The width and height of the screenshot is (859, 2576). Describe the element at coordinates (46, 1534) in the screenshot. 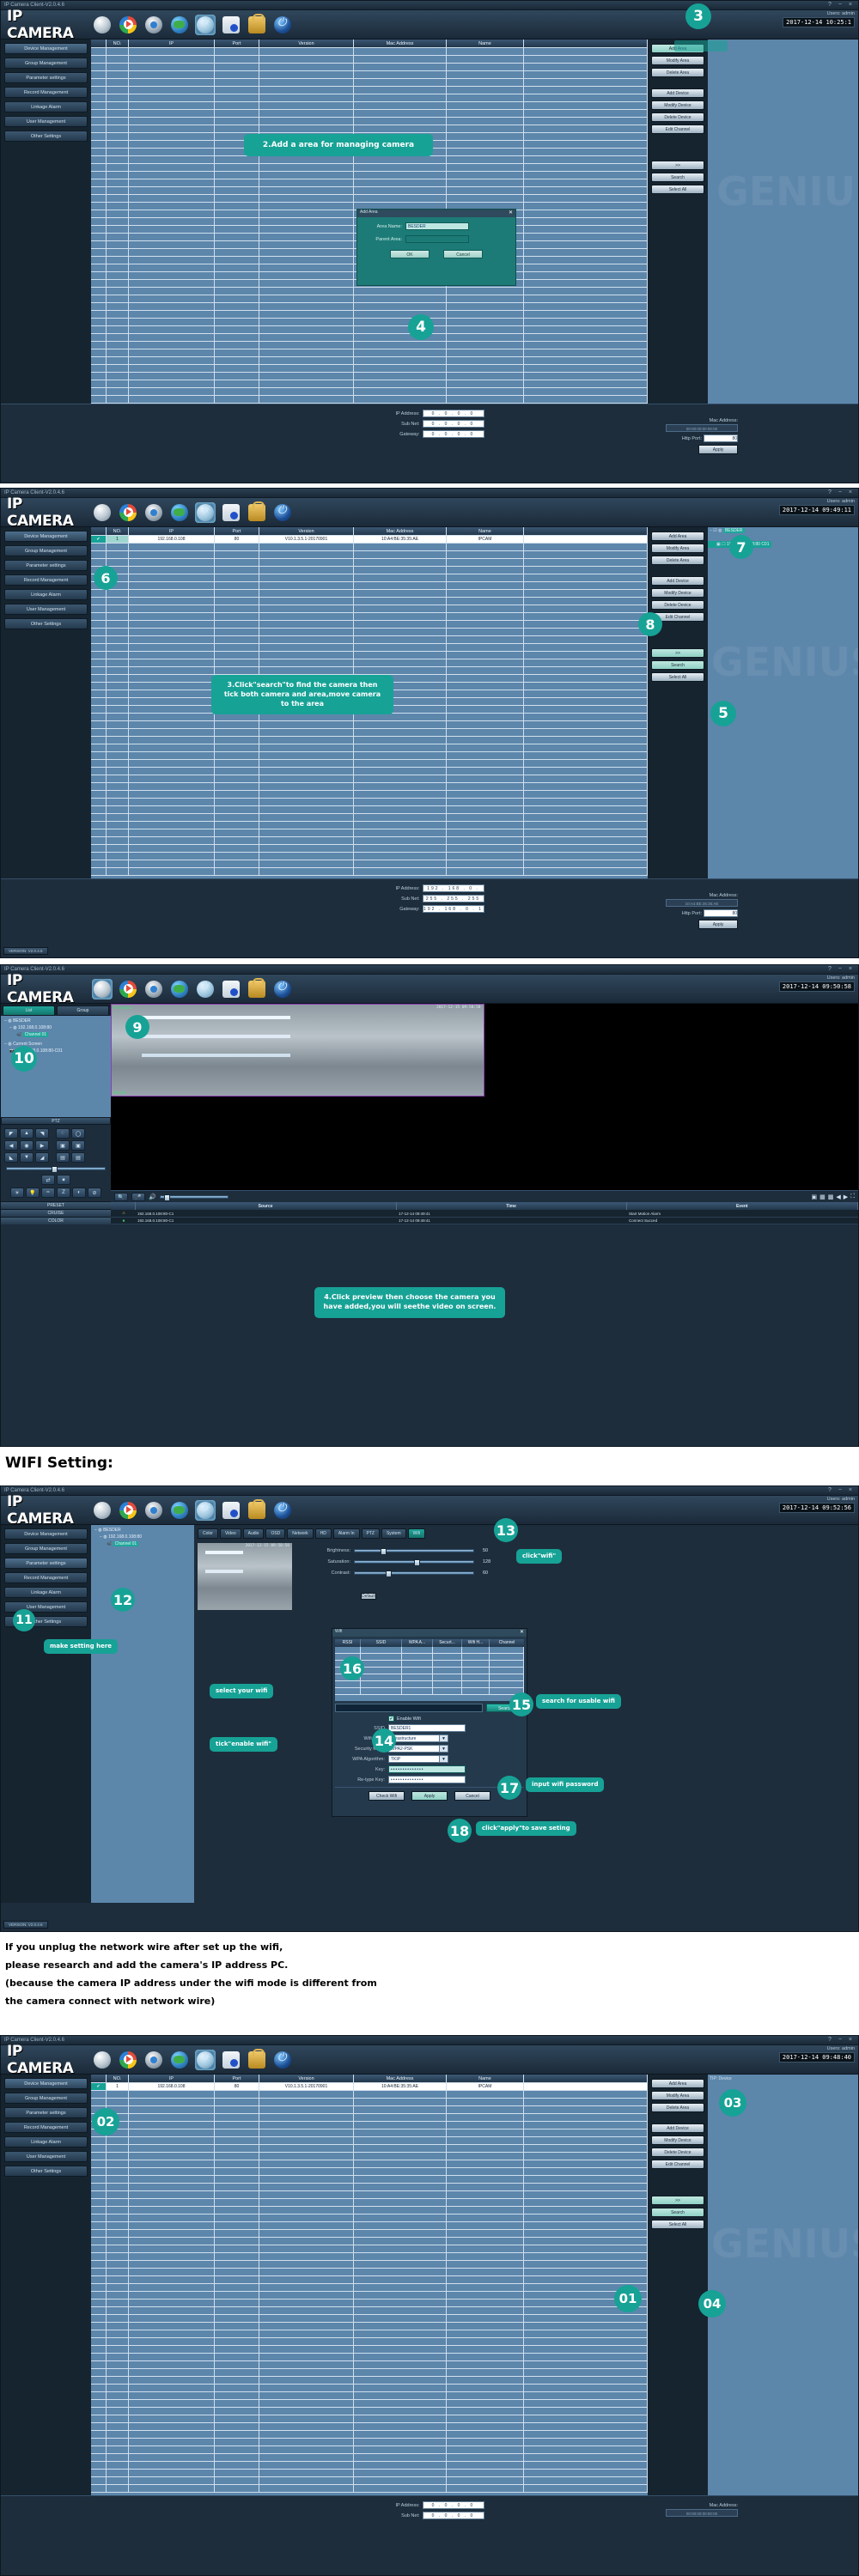

I see `sidebar-item-device-management: Device Management` at that location.